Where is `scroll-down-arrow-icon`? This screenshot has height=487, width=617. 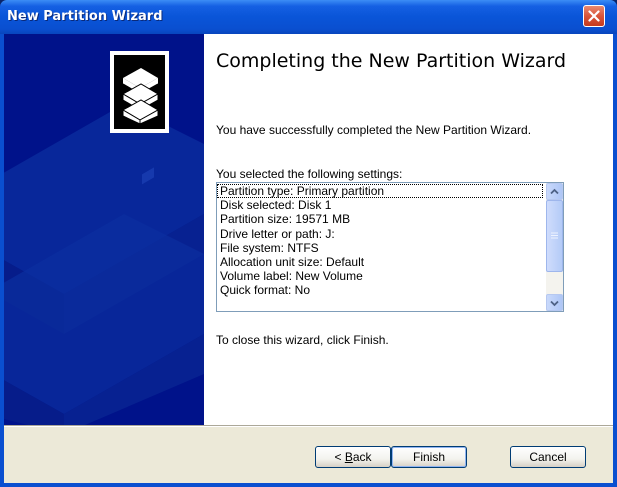 scroll-down-arrow-icon is located at coordinates (554, 303).